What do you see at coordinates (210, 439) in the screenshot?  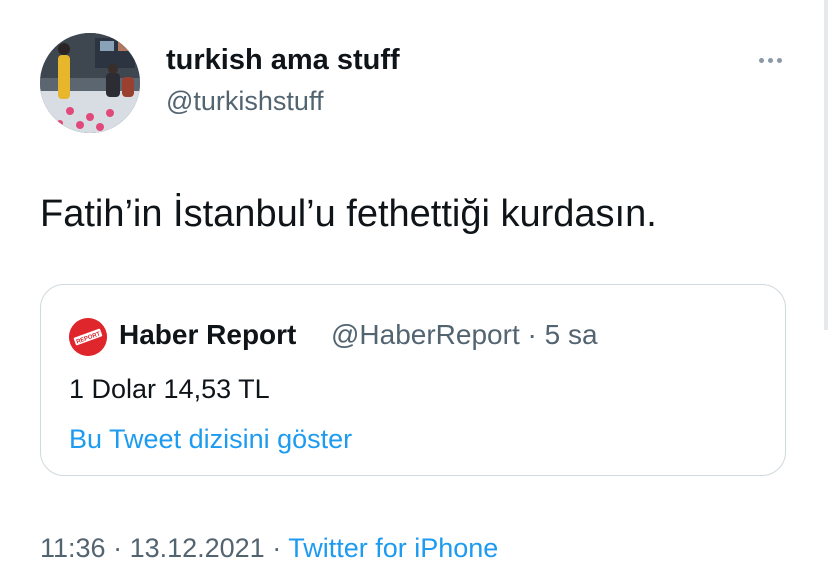 I see `show-thread-link: Bu Tweet dizisini göster` at bounding box center [210, 439].